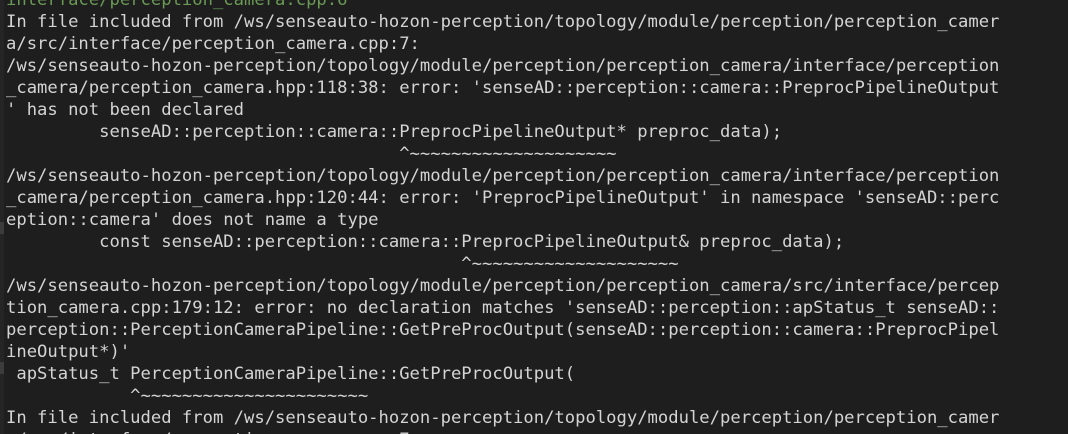 The image size is (1068, 434). Describe the element at coordinates (125, 110) in the screenshot. I see `terminal-line: ' has not been declared` at that location.